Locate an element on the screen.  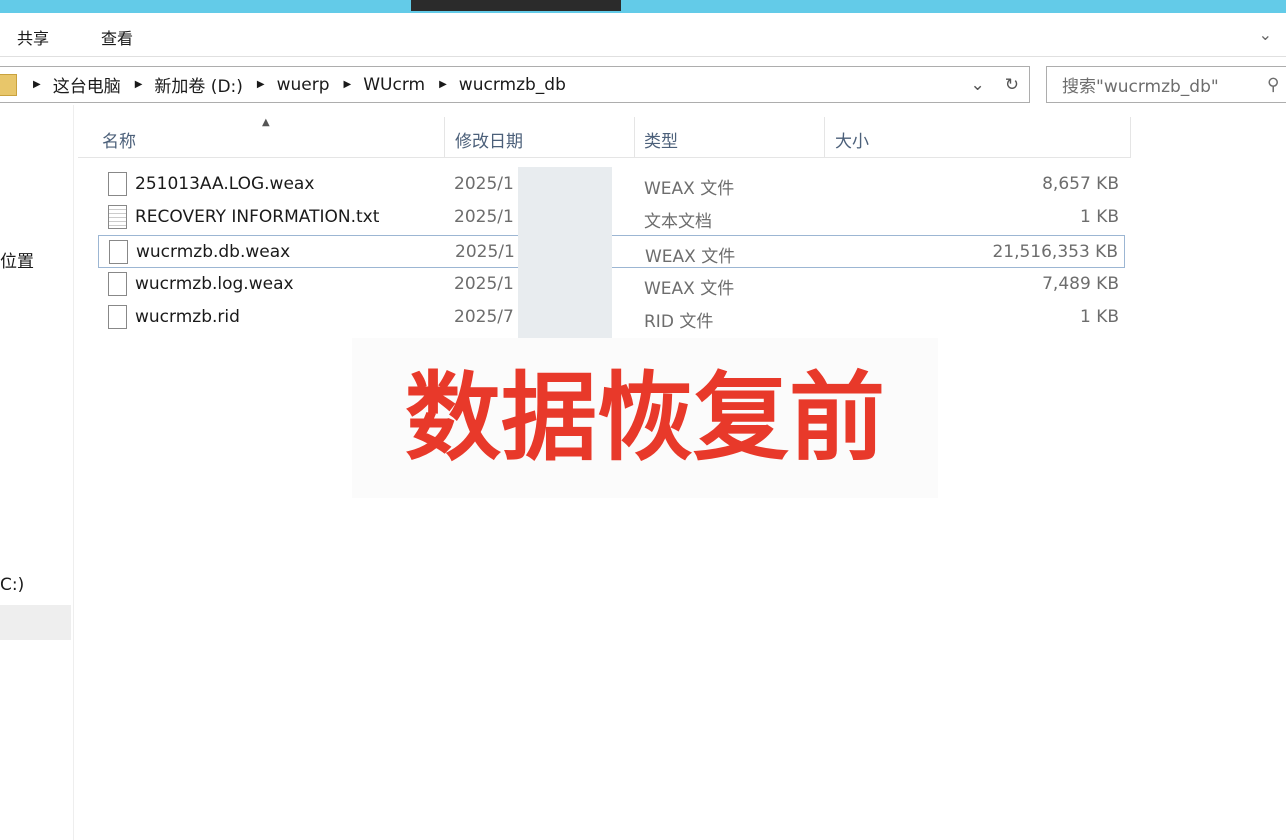
tab-view: 查看 is located at coordinates (117, 37).